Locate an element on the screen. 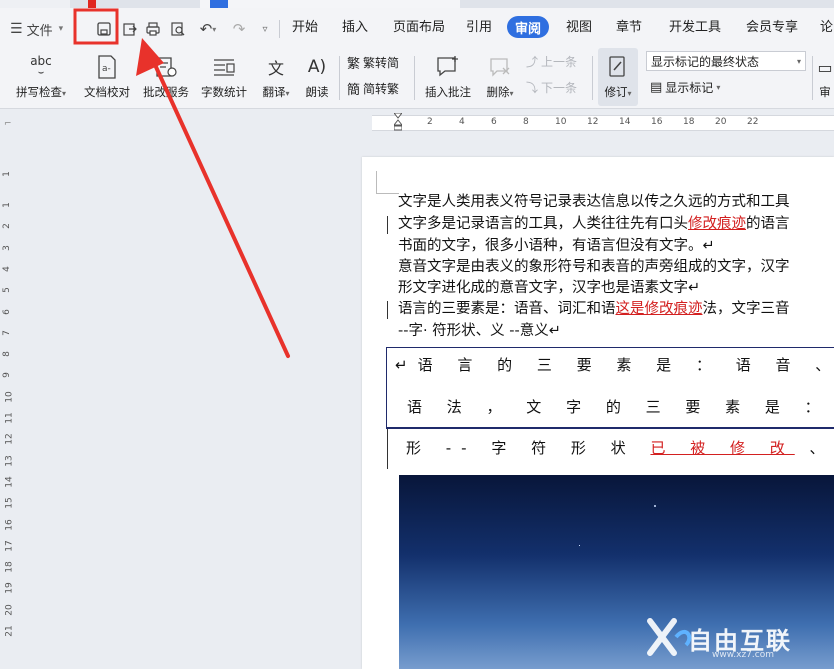 This screenshot has height=669, width=834. window-tab-strip is located at coordinates (417, 4).